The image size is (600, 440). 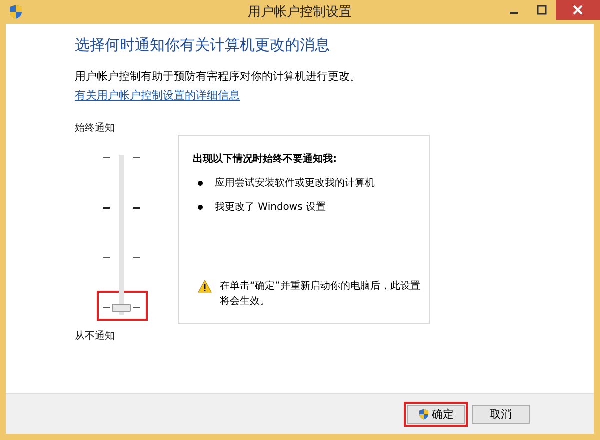 What do you see at coordinates (501, 414) in the screenshot?
I see `cancel-button: 取消` at bounding box center [501, 414].